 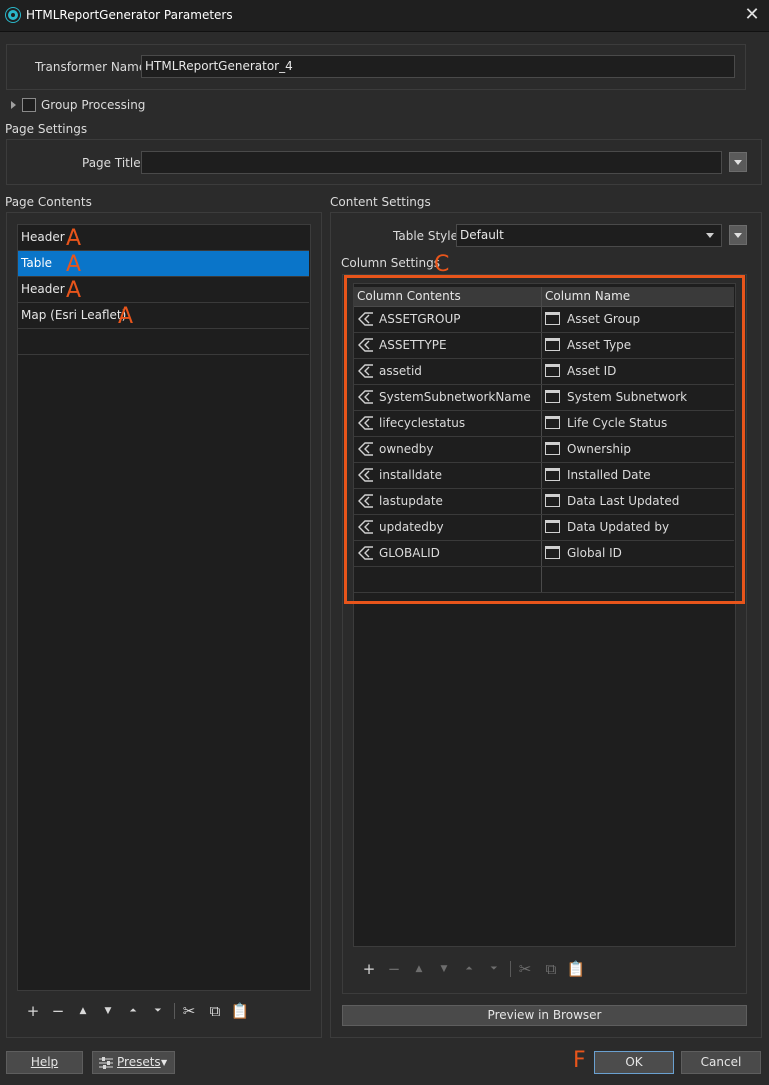 I want to click on content-settings-header: Content Settings, so click(x=380, y=202).